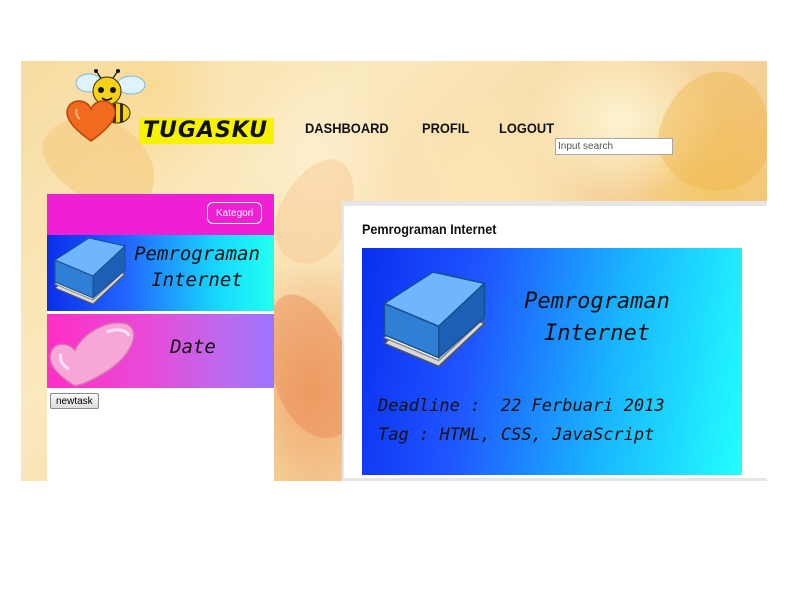 This screenshot has height=600, width=800. What do you see at coordinates (597, 317) in the screenshot?
I see `card-title: Pemrograman Internet` at bounding box center [597, 317].